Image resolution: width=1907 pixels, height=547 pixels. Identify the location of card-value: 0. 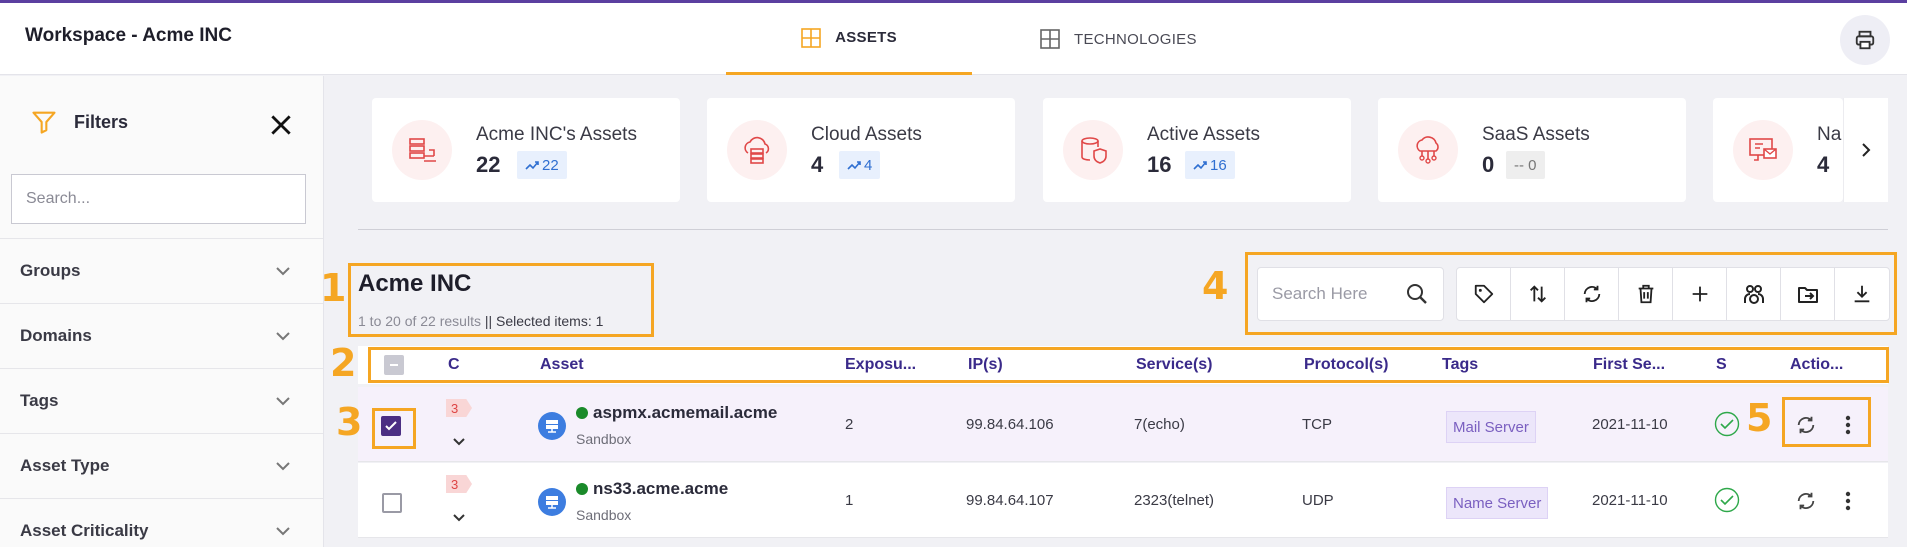
(1488, 164).